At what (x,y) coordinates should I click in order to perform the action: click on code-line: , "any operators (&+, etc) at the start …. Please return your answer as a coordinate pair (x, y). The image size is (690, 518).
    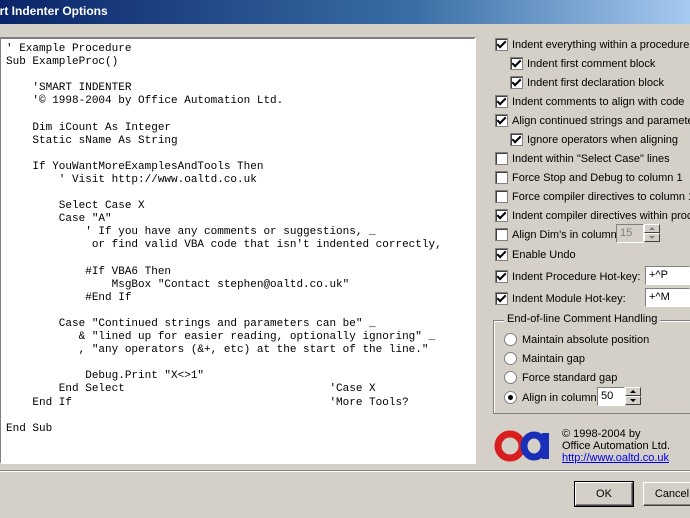
    Looking at the image, I should click on (217, 350).